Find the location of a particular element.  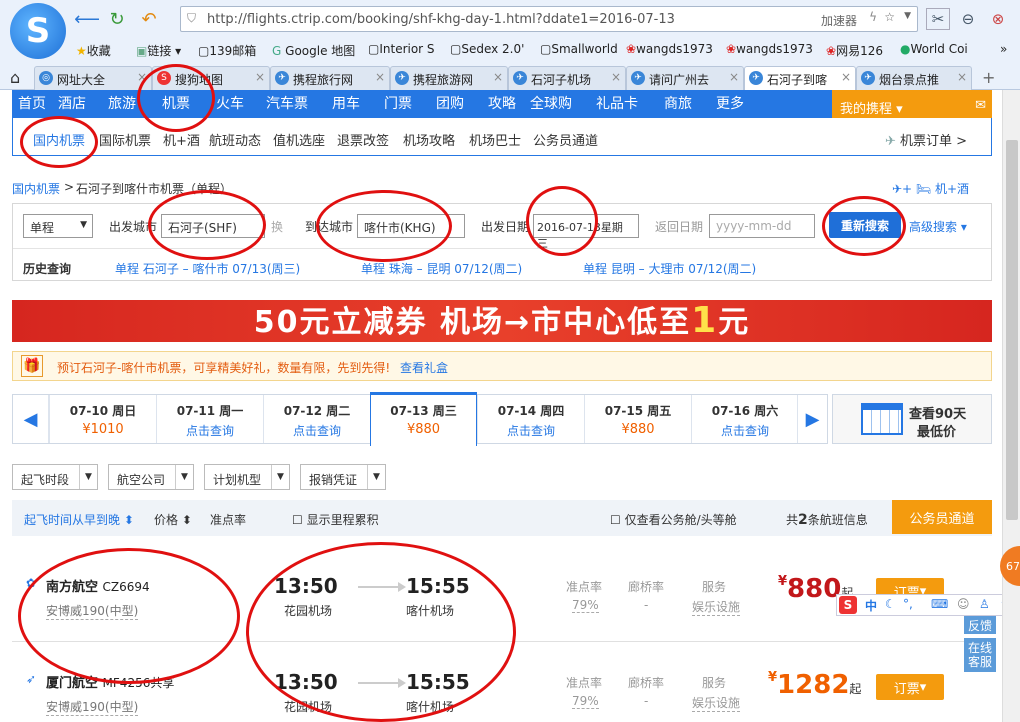

date-cell: 07-15 周五 ¥880 is located at coordinates (637, 419).